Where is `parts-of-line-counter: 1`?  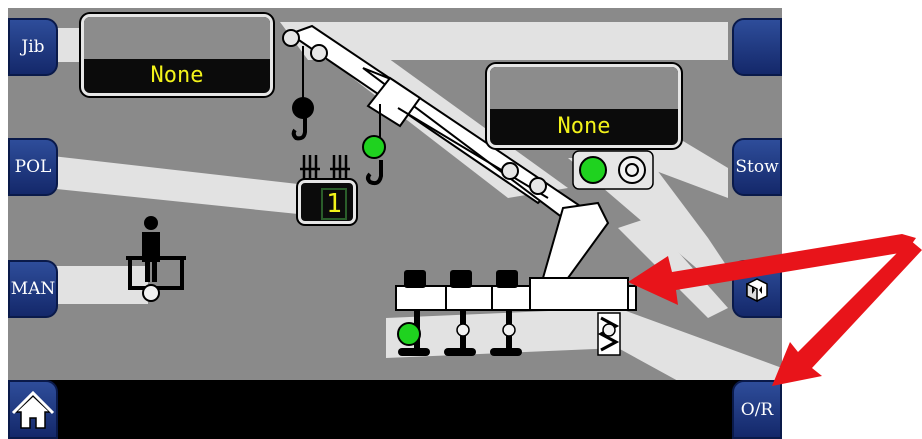
parts-of-line-counter: 1 is located at coordinates (327, 202).